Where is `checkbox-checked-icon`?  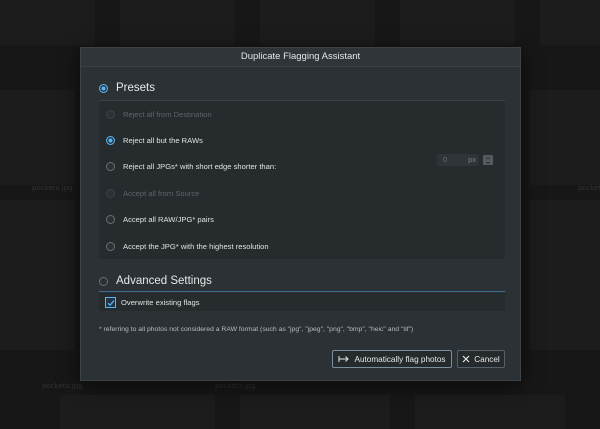 checkbox-checked-icon is located at coordinates (110, 302).